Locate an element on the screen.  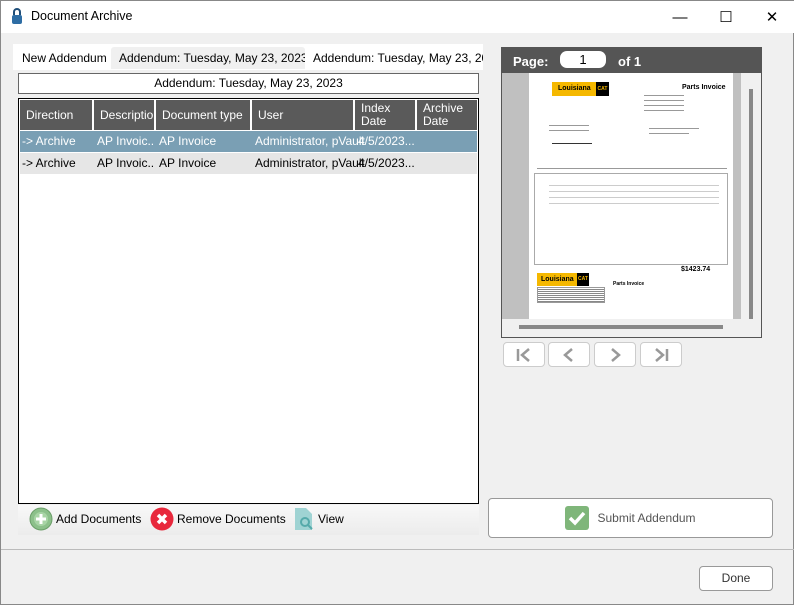
view-button: View is located at coordinates (318, 519).